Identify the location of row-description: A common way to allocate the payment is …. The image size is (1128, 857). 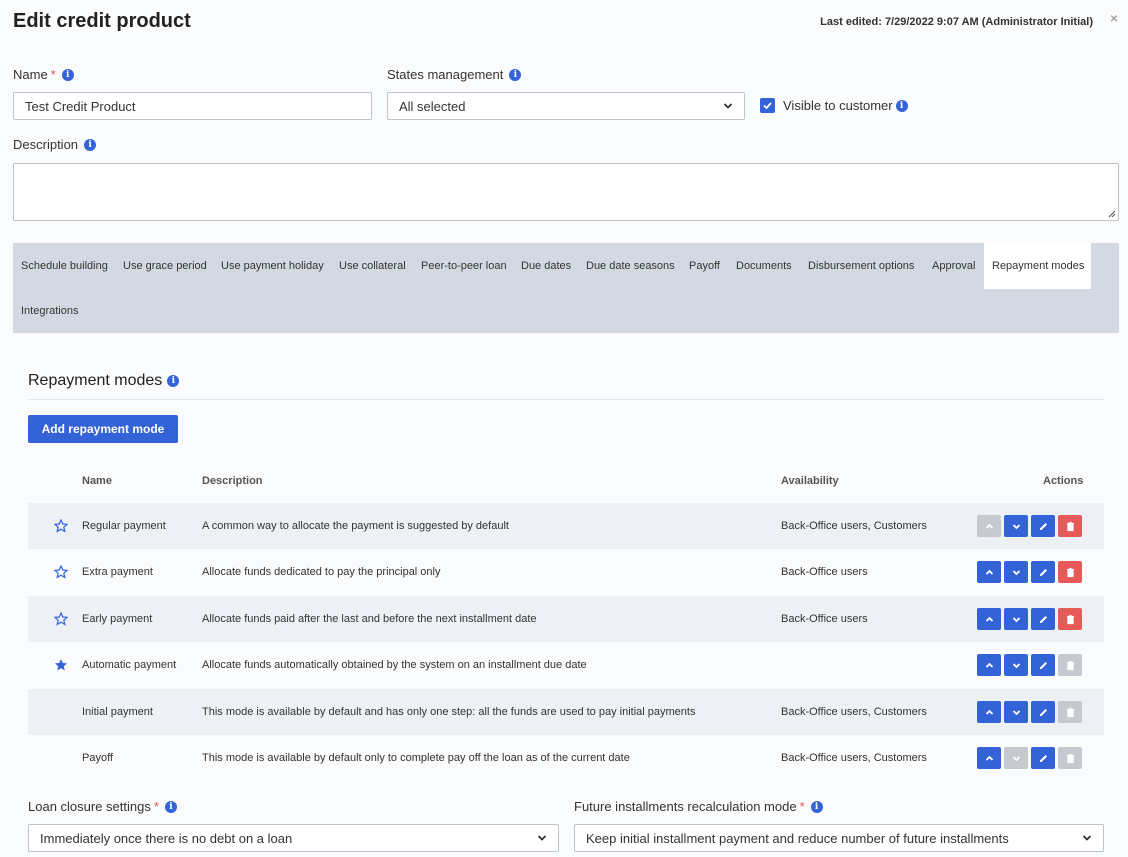
(355, 526).